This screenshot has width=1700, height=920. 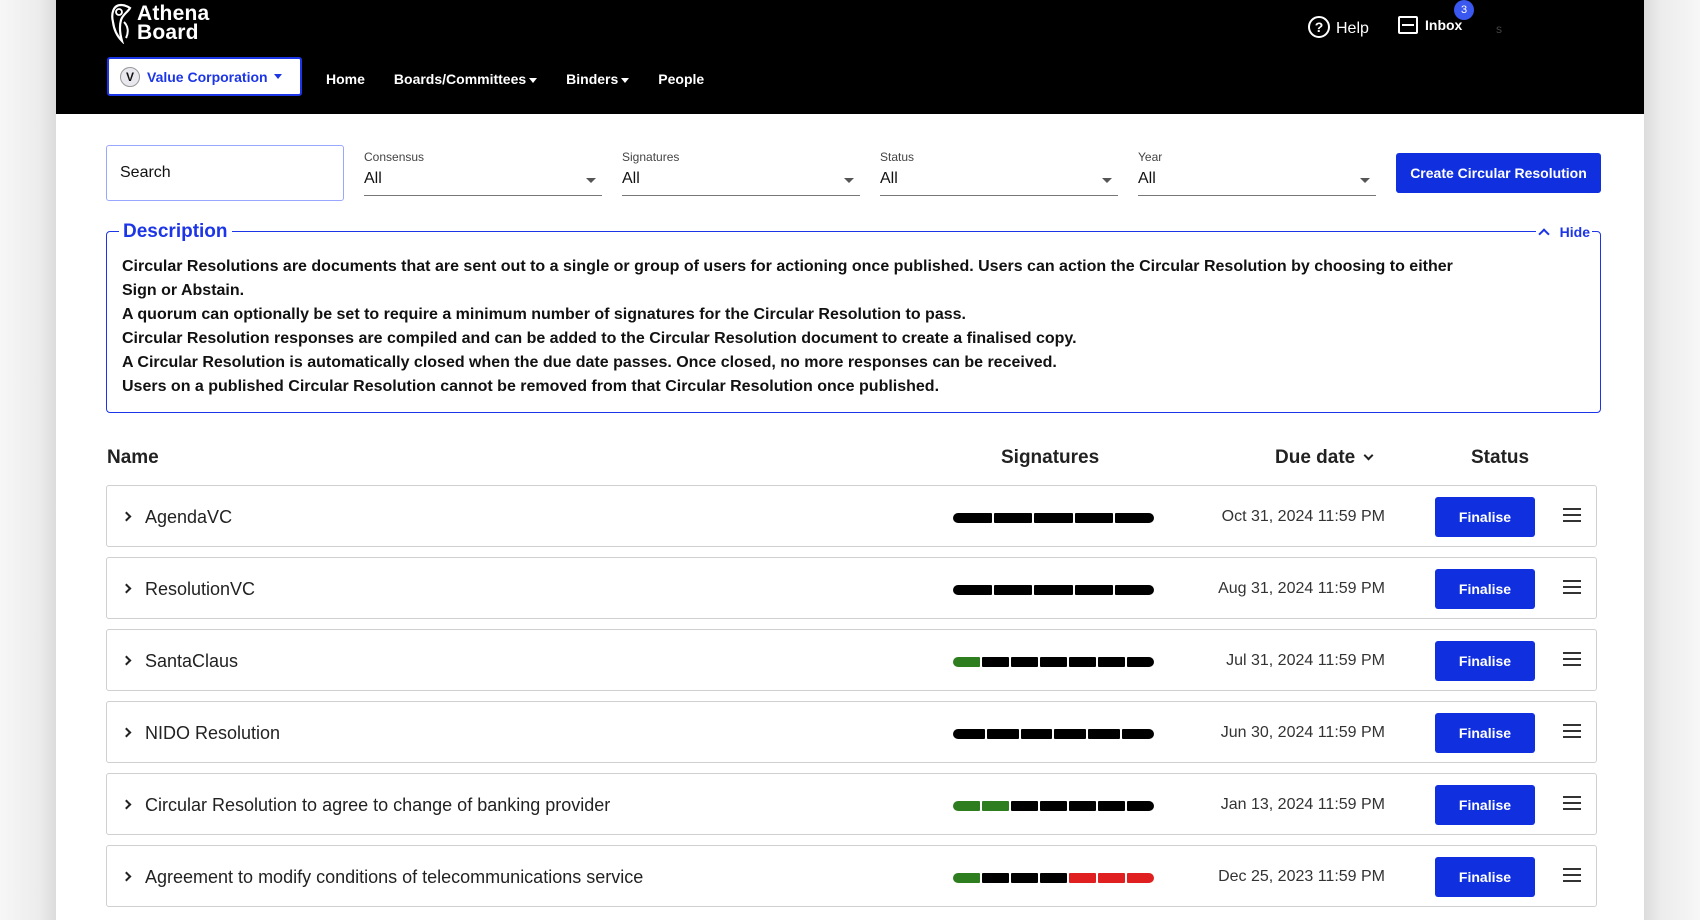 I want to click on nav-binders: Binders, so click(x=598, y=79).